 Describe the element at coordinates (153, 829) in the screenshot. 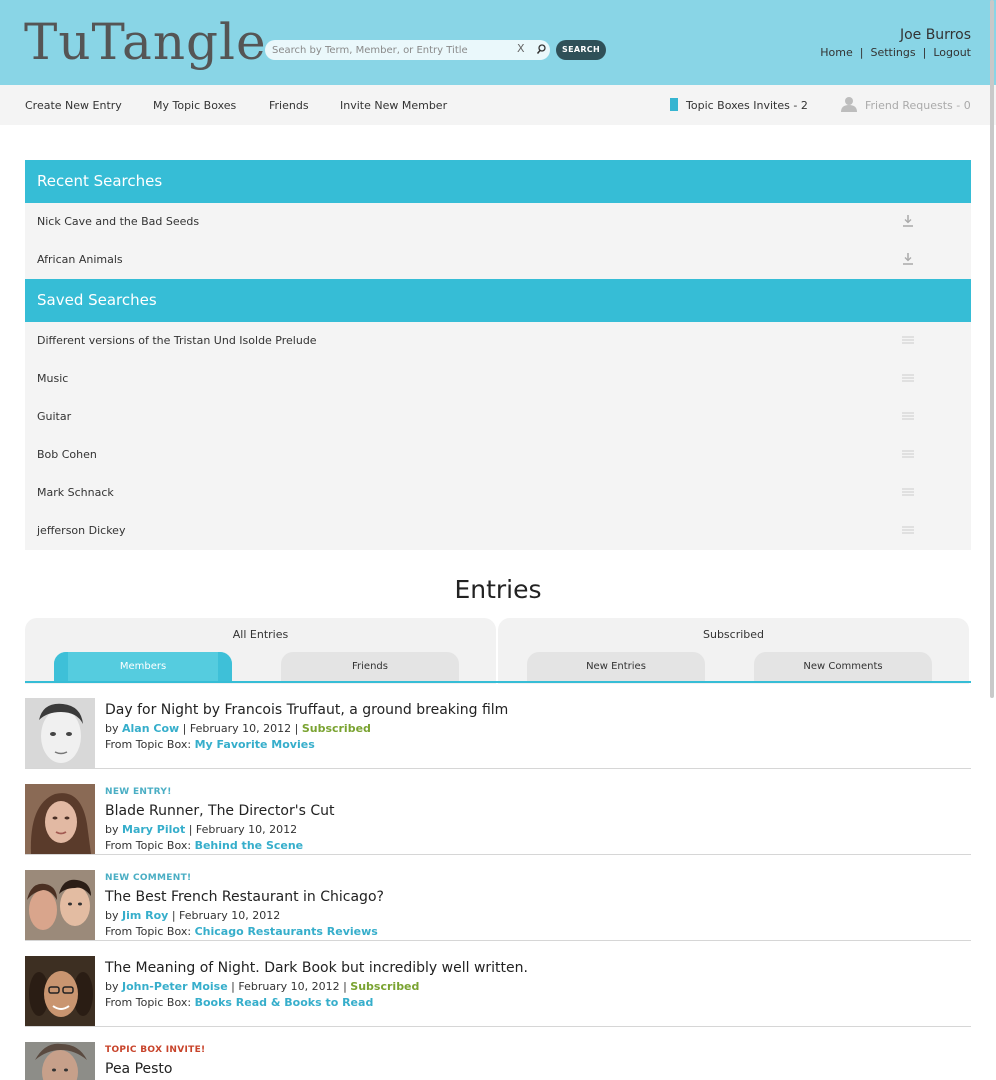

I see `author-link: Mary Pilot` at that location.